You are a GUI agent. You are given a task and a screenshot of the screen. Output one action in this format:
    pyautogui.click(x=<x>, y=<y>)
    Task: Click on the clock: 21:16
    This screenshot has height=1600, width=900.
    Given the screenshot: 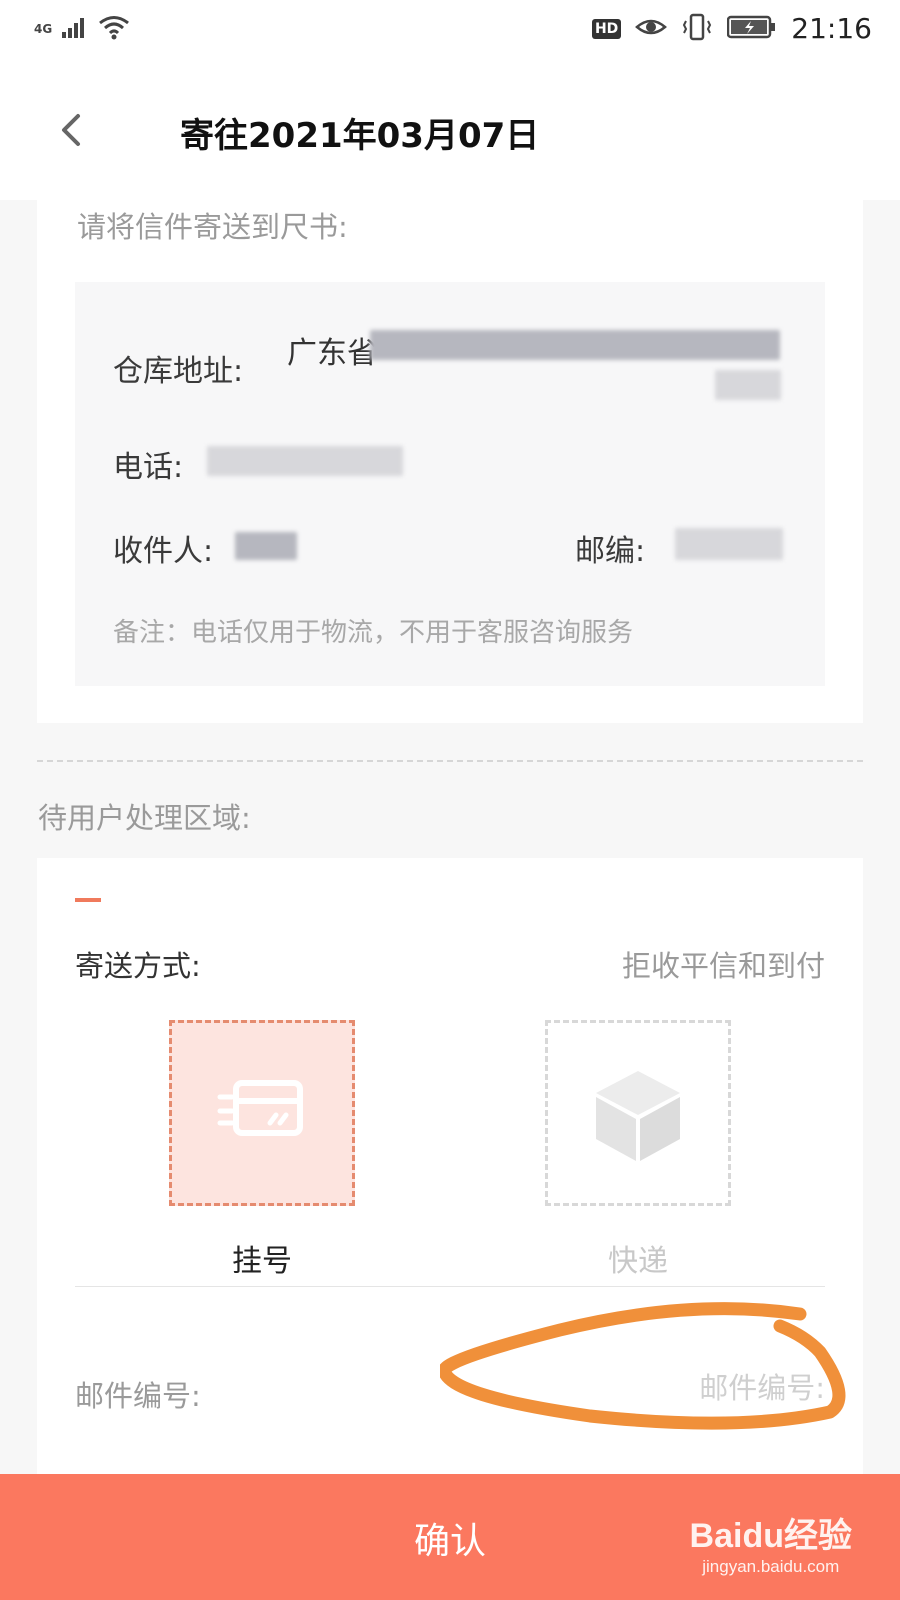 What is the action you would take?
    pyautogui.click(x=831, y=28)
    